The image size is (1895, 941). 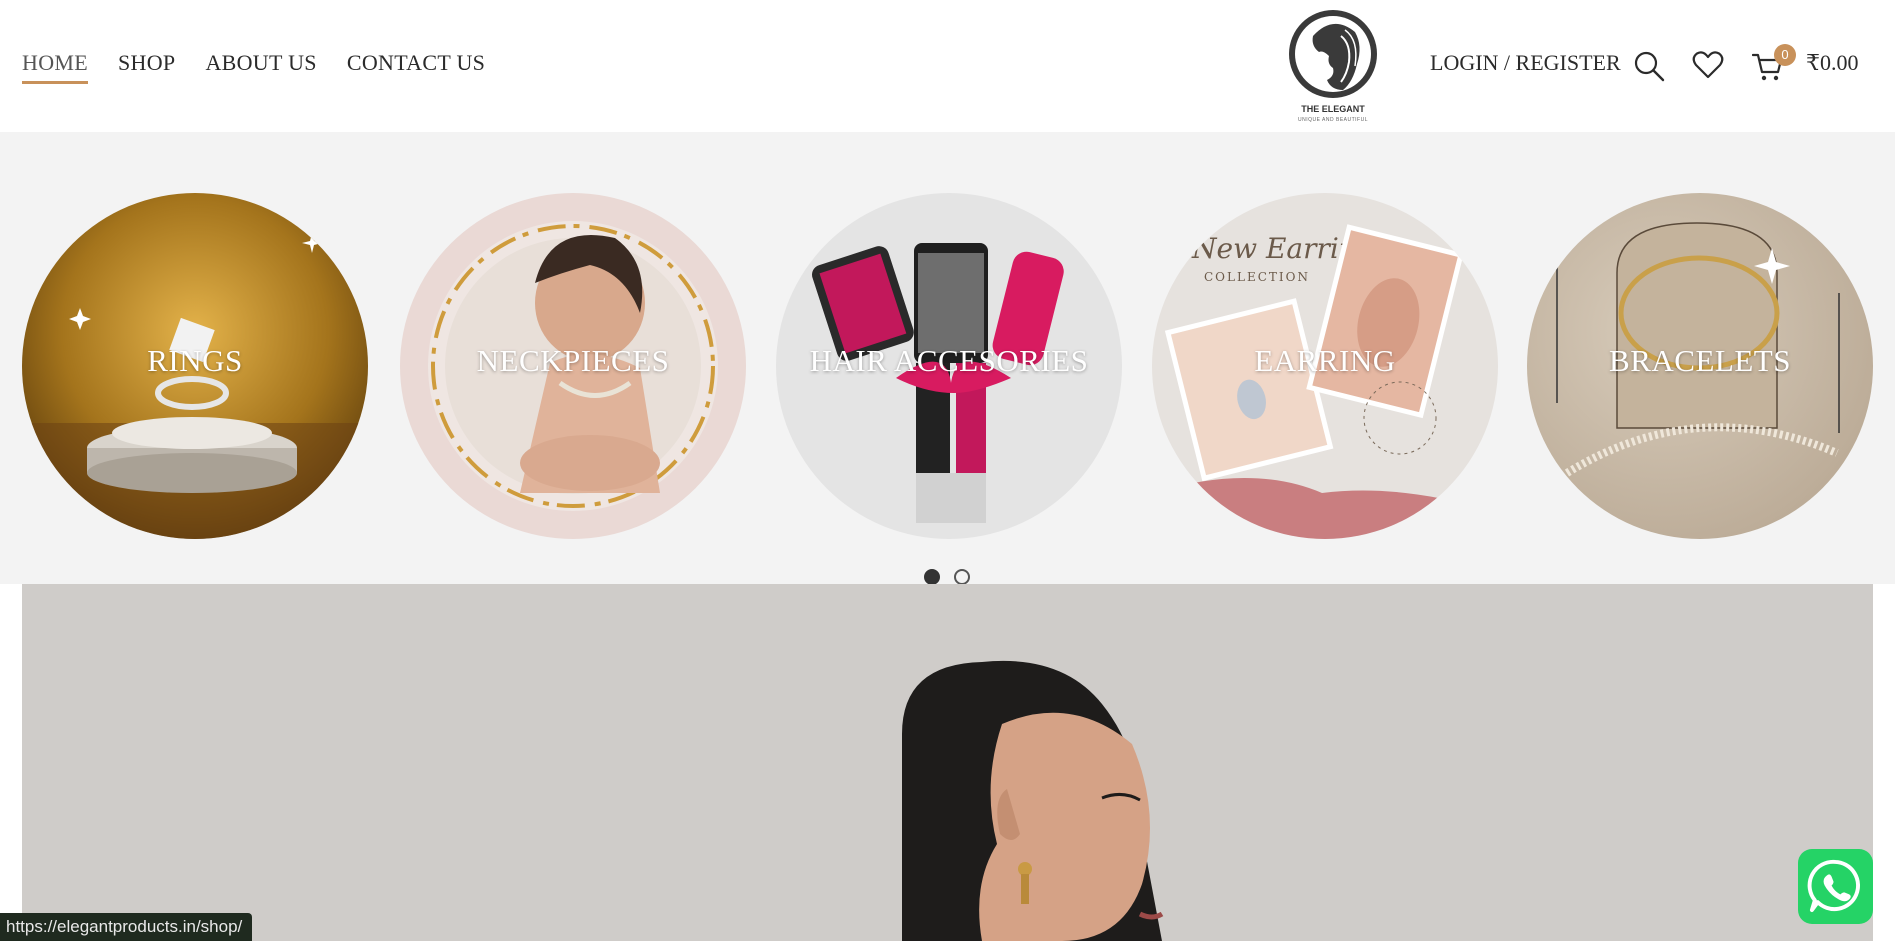 I want to click on category-label: EARRING, so click(x=1325, y=360).